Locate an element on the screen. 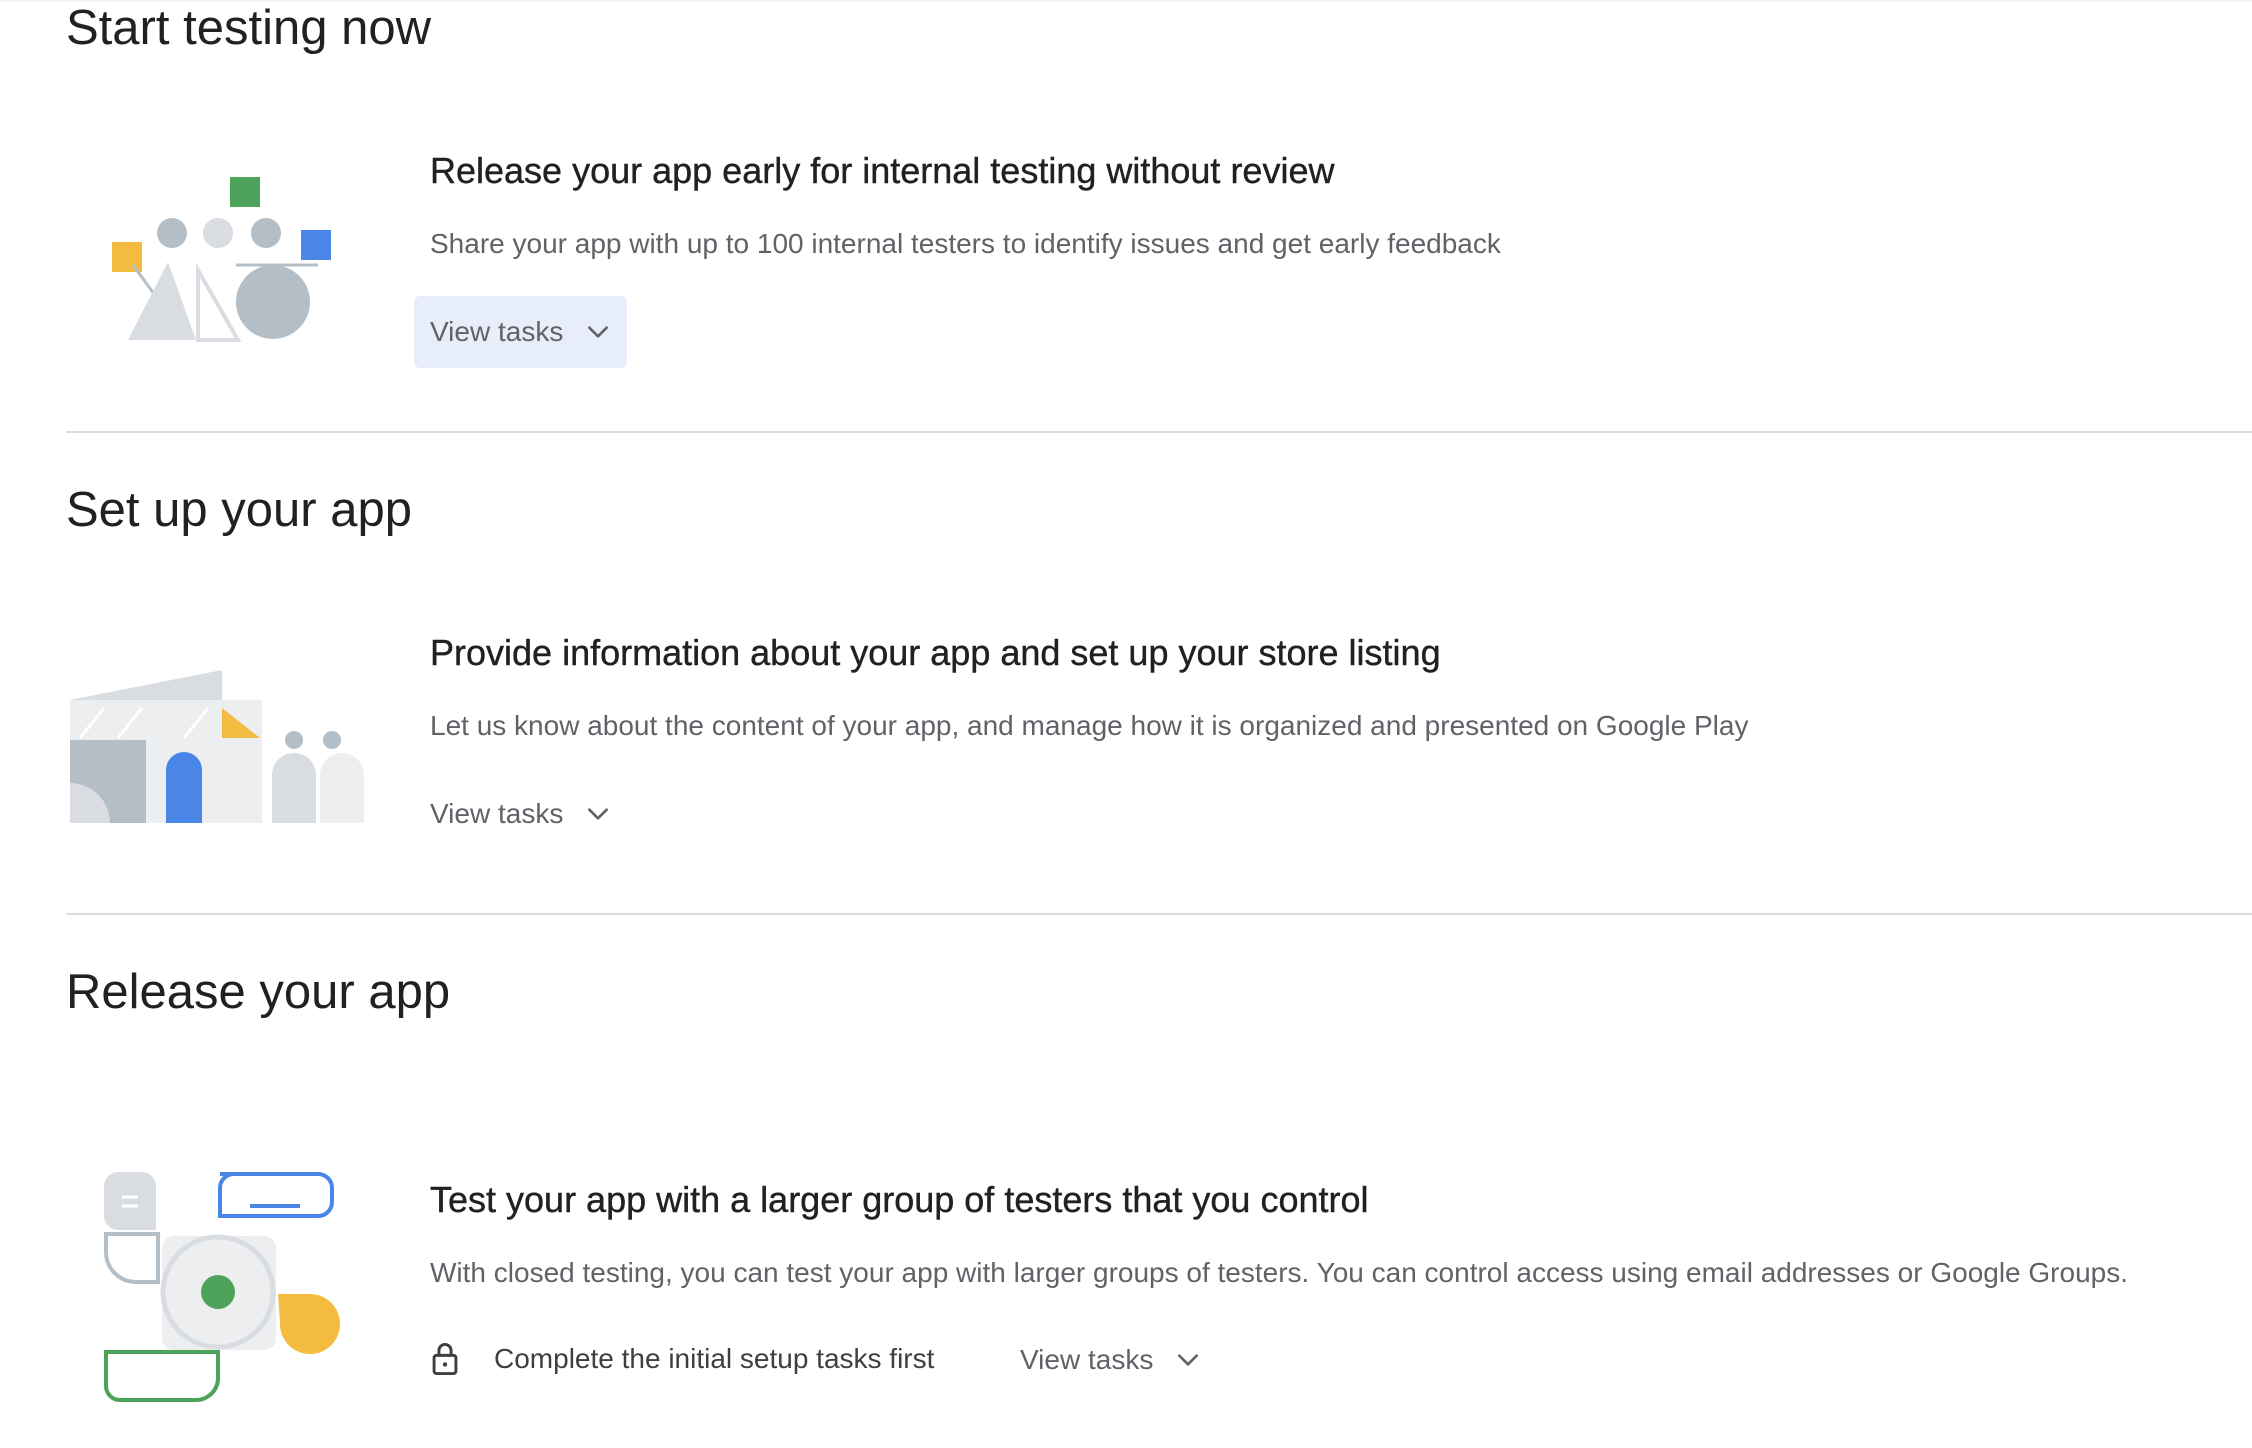  closed-testing-illustration is located at coordinates (222, 1287).